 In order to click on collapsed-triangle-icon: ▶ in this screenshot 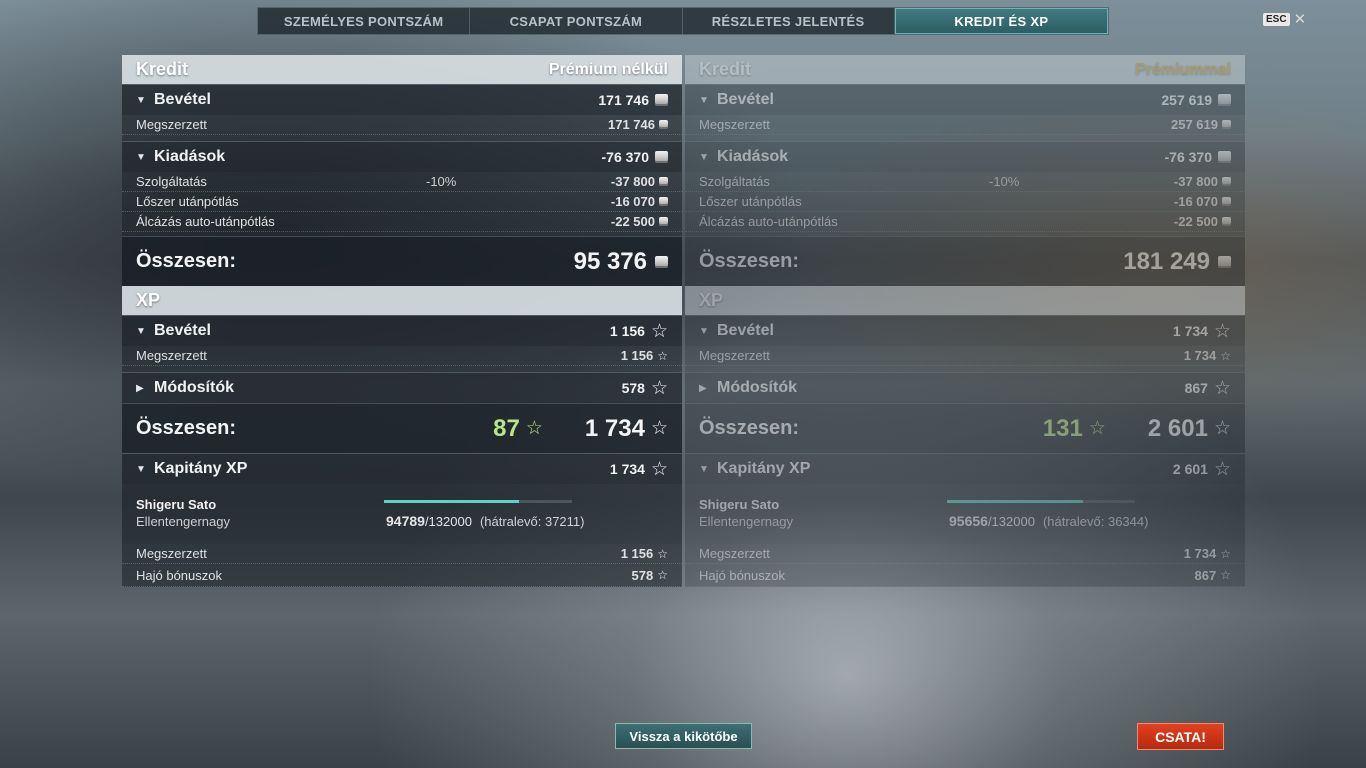, I will do `click(703, 388)`.